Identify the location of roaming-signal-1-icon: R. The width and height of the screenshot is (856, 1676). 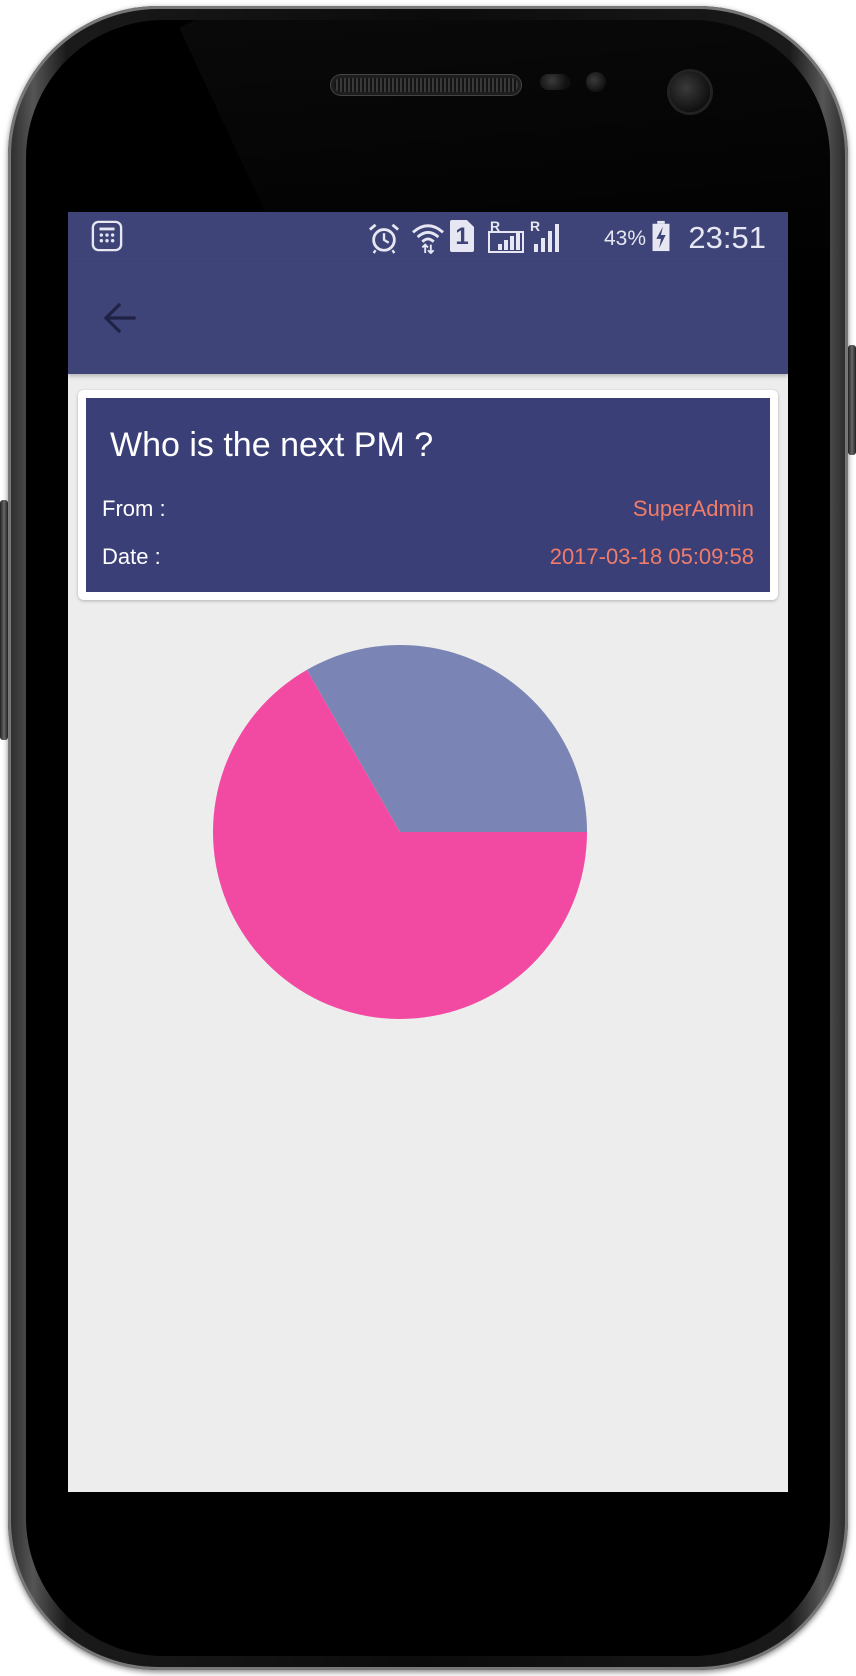
(506, 236).